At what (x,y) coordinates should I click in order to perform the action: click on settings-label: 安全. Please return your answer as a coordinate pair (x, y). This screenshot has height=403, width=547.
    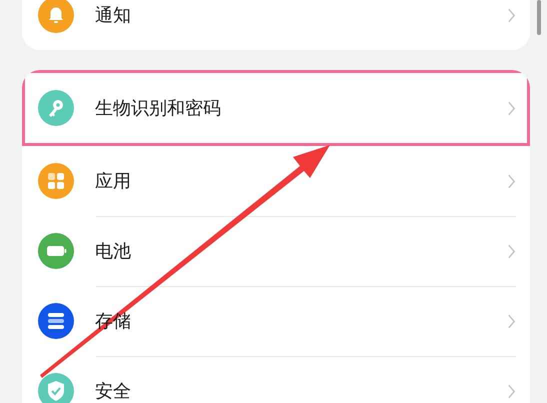
    Looking at the image, I should click on (113, 391).